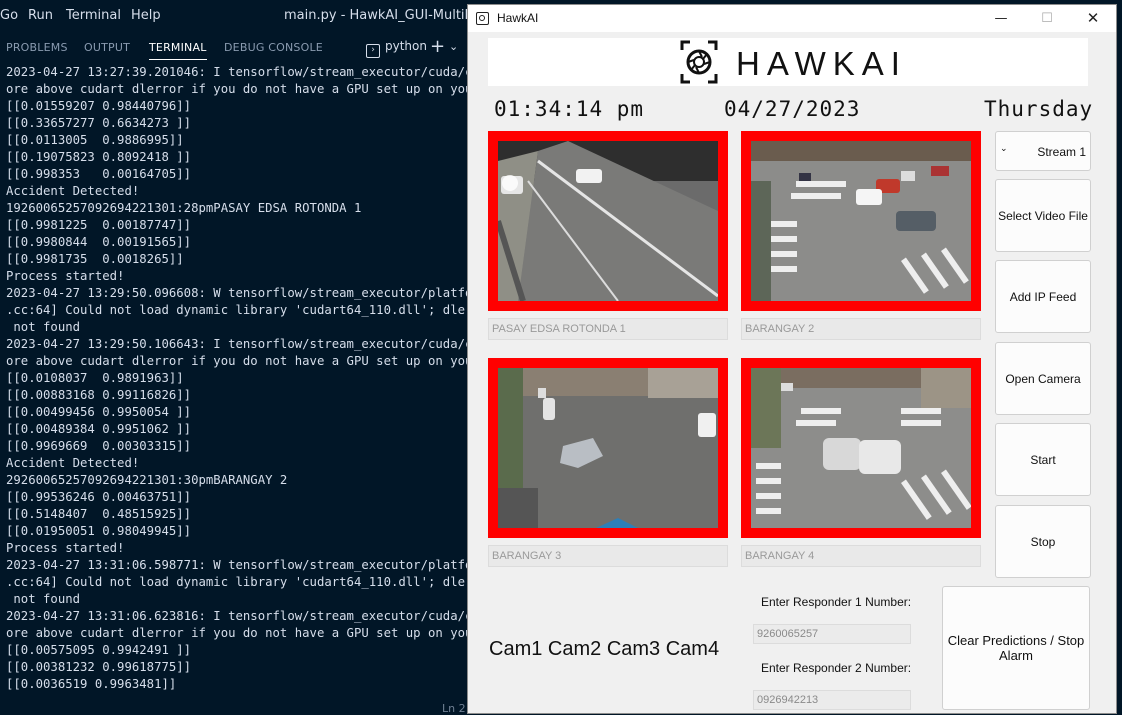 This screenshot has height=715, width=1122. I want to click on feed-1-frame, so click(608, 221).